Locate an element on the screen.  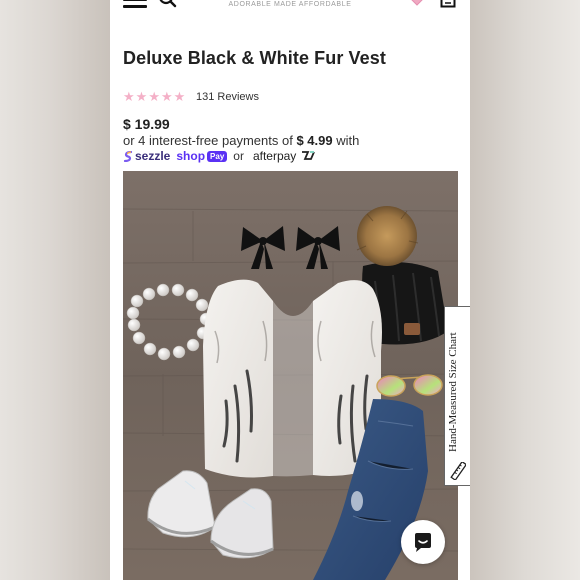
size-chart-tab: Hand-Measured Size Chart is located at coordinates (457, 396).